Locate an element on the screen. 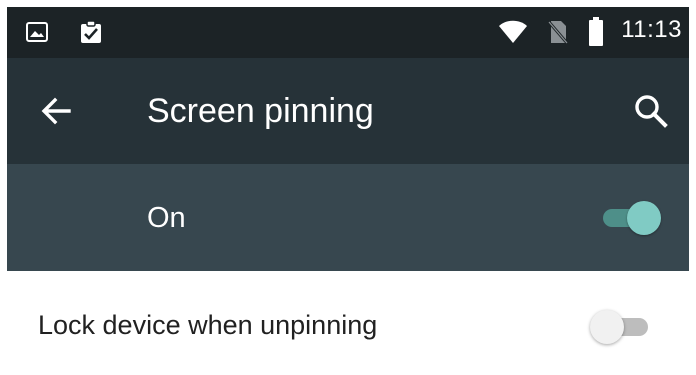 This screenshot has height=375, width=696. status-bar: 11:13 is located at coordinates (348, 32).